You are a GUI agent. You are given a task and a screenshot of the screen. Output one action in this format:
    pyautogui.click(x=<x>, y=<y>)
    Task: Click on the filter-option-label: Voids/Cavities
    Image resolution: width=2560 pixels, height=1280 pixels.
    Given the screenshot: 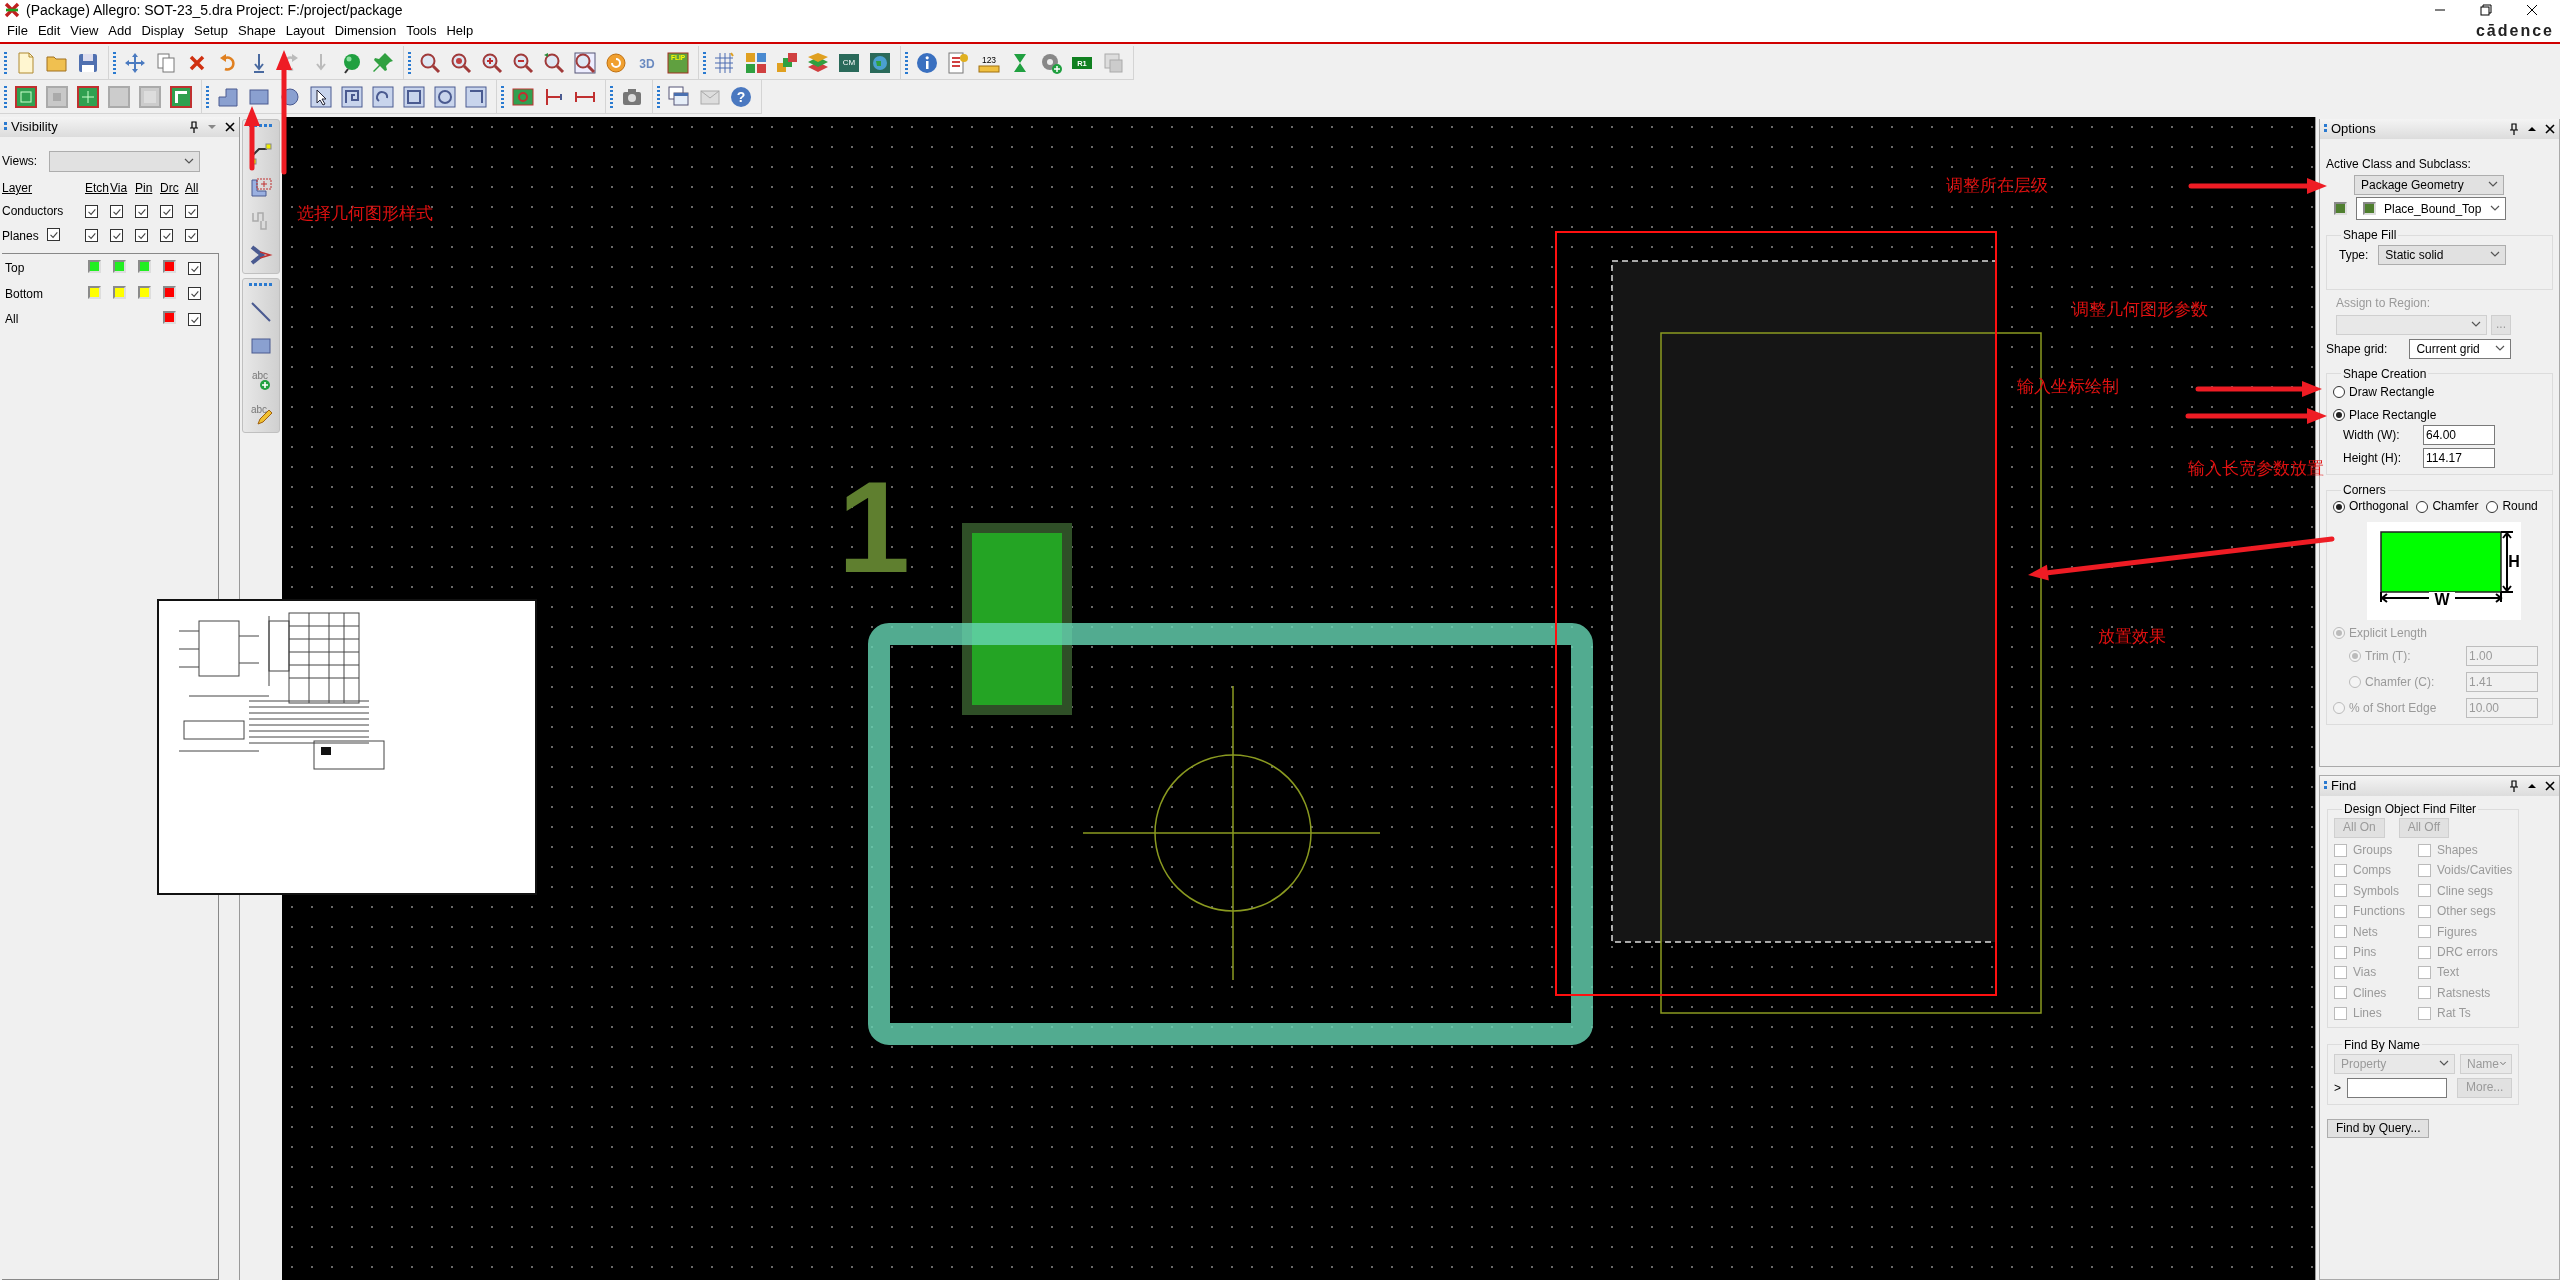 What is the action you would take?
    pyautogui.click(x=2475, y=870)
    